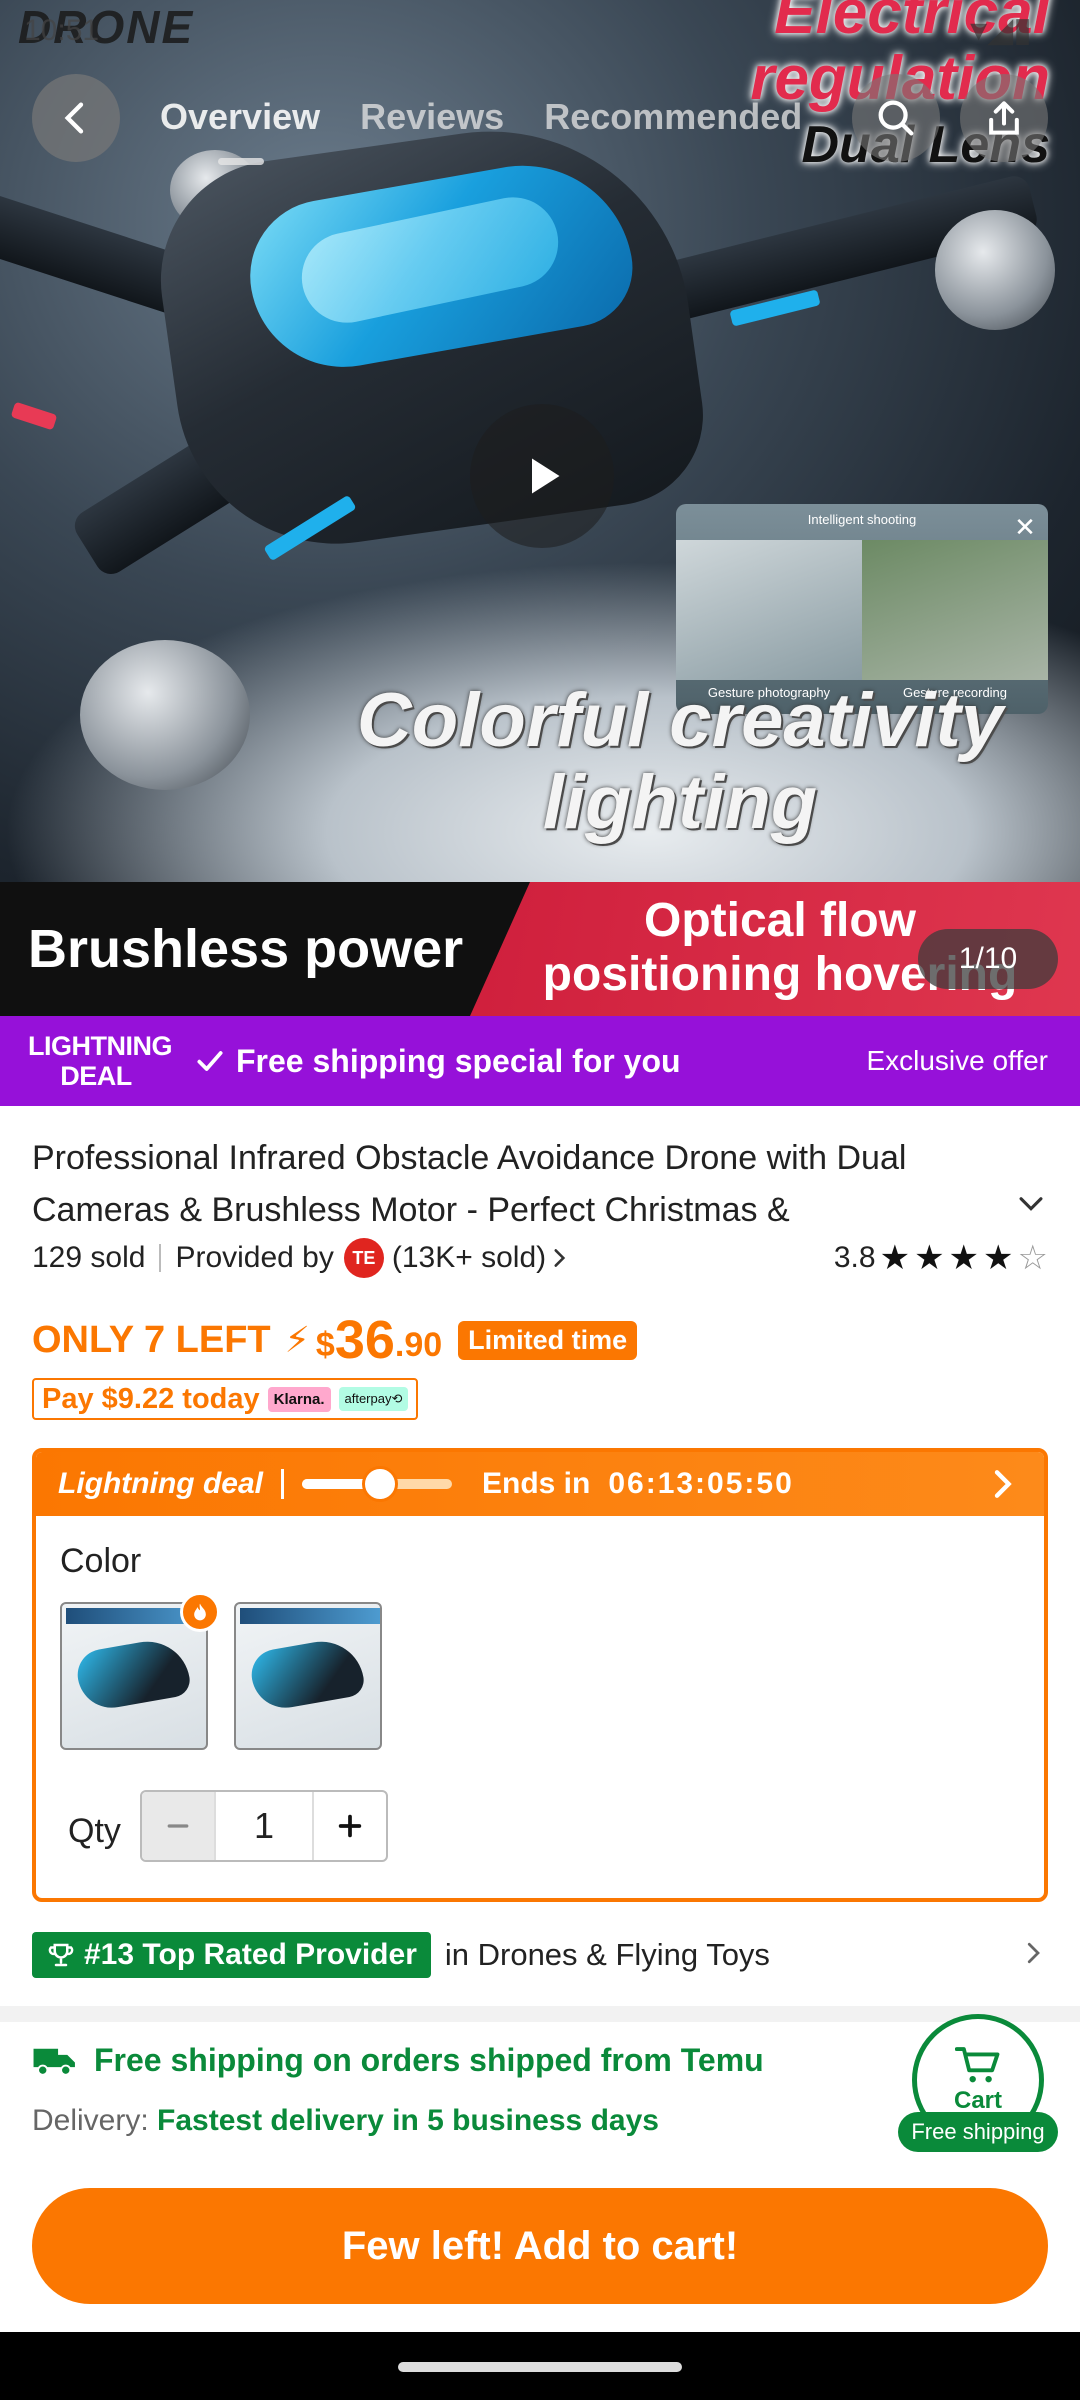  I want to click on share-button, so click(1004, 118).